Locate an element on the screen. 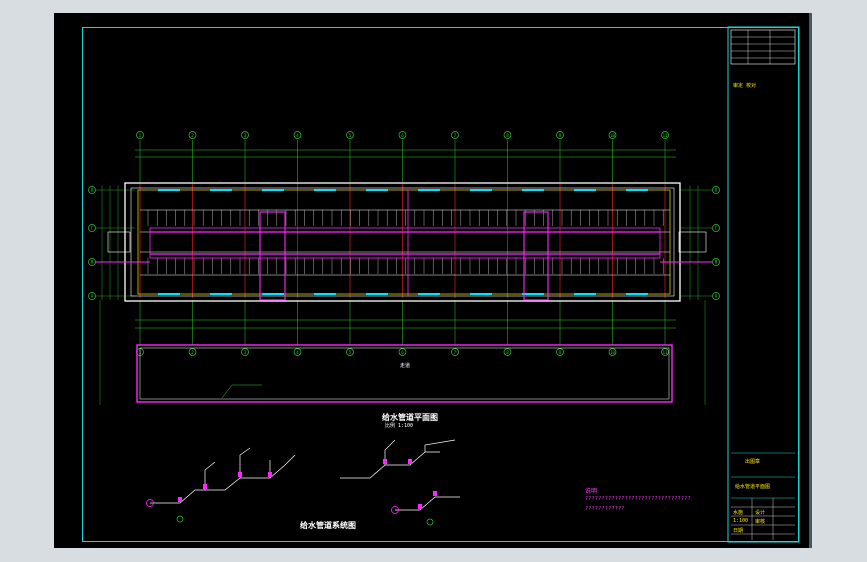 The height and width of the screenshot is (562, 867). date-value: 日期 is located at coordinates (738, 531).